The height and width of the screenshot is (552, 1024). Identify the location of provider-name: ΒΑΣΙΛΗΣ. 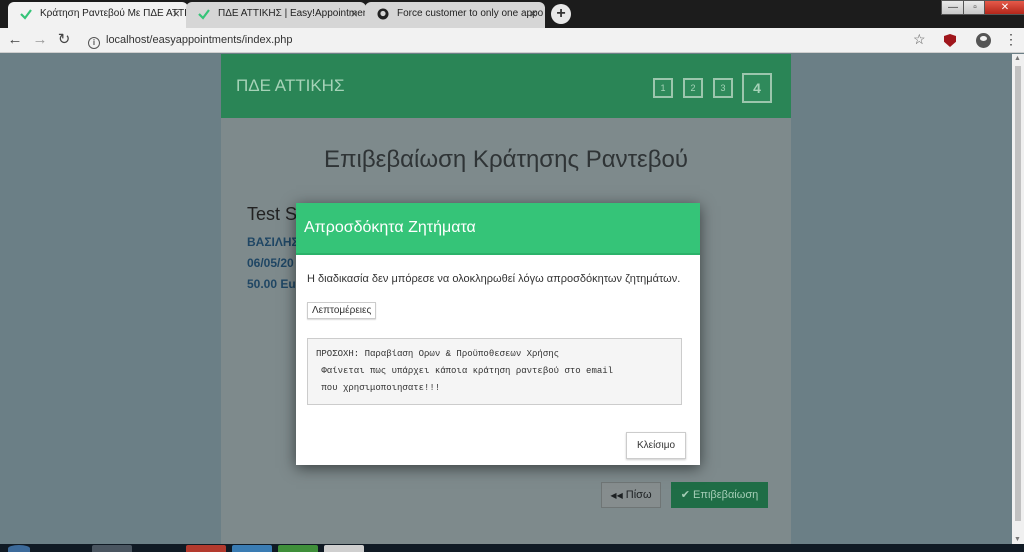
(273, 242).